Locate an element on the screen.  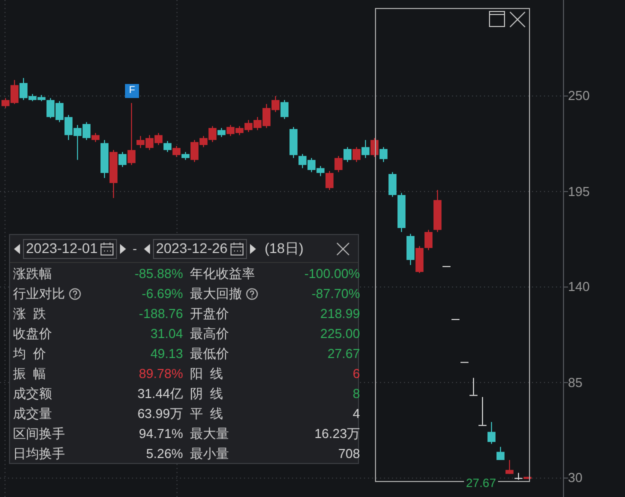
day-count: (18日) is located at coordinates (284, 248).